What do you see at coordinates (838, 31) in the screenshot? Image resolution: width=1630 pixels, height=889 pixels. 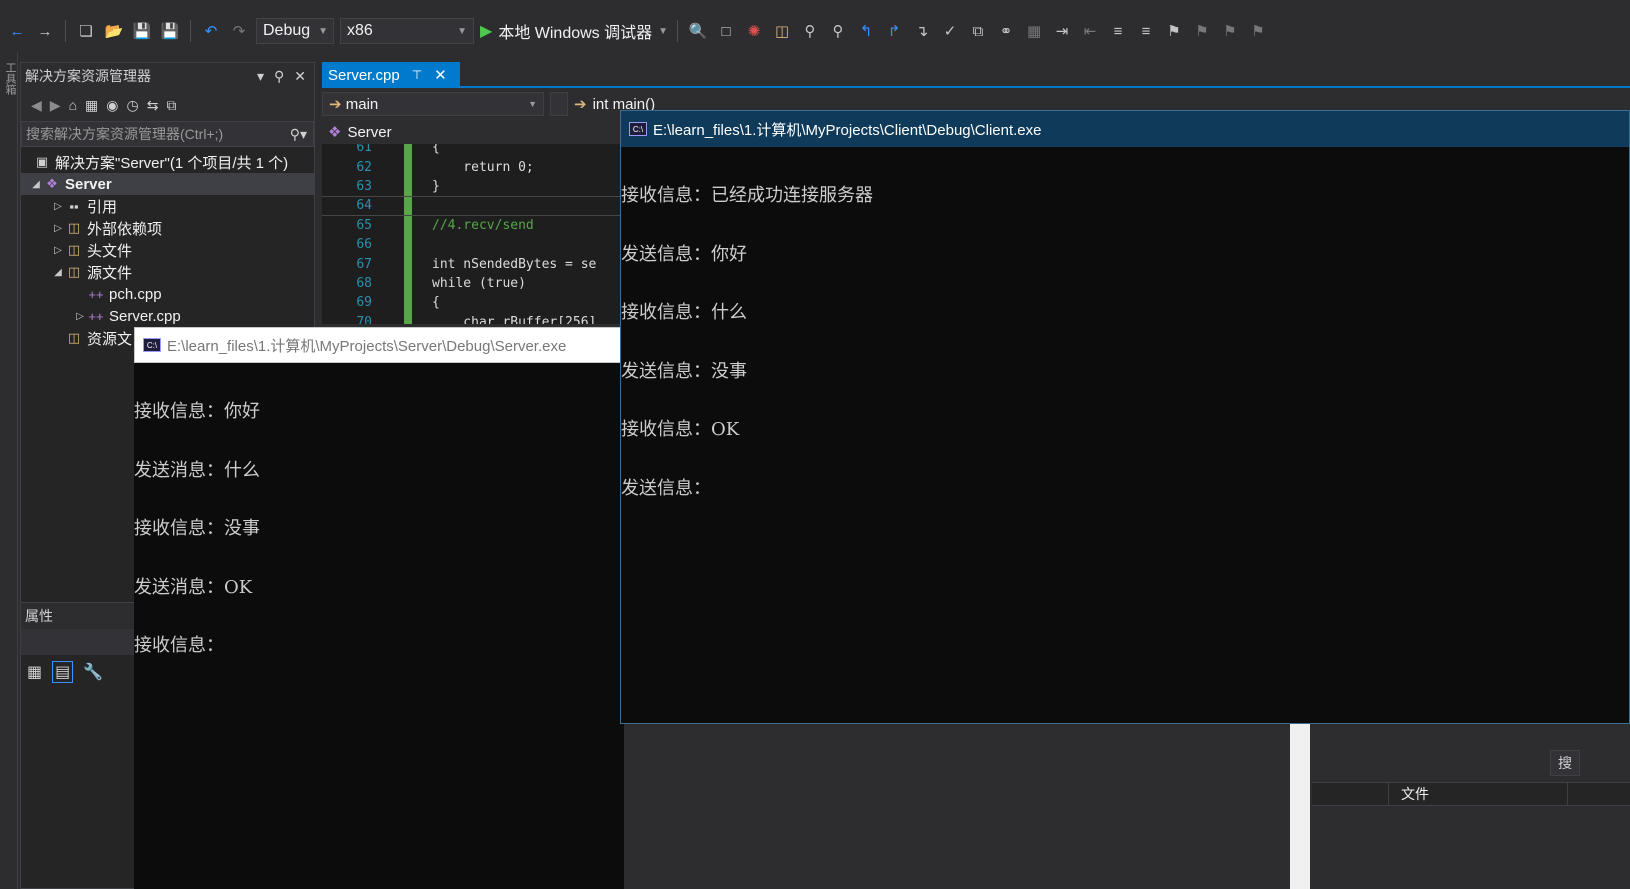 I see `zoom-icon: ⚲` at bounding box center [838, 31].